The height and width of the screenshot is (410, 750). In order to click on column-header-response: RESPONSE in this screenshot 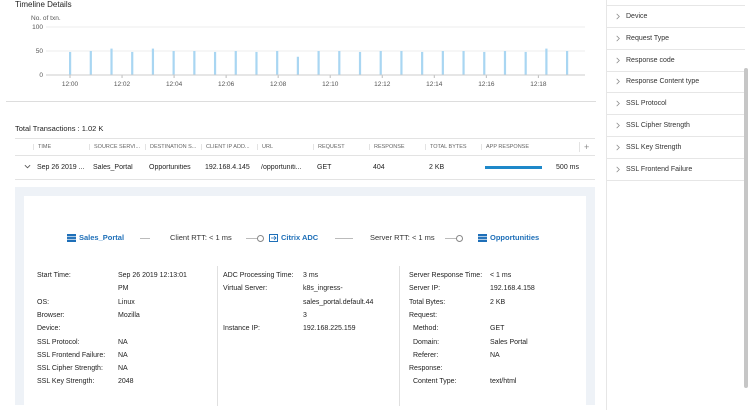, I will do `click(397, 147)`.